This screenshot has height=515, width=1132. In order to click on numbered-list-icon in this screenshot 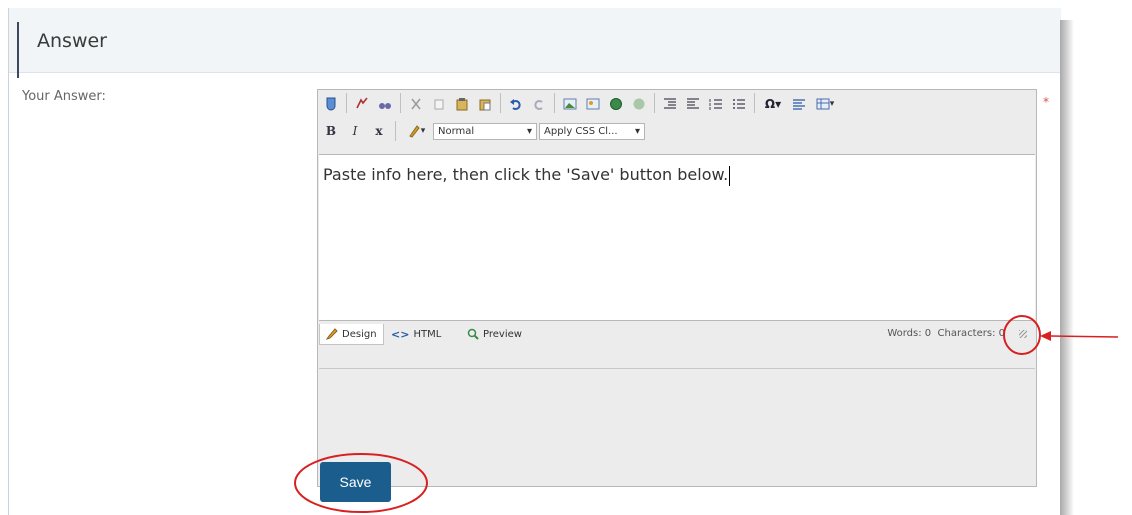, I will do `click(716, 104)`.